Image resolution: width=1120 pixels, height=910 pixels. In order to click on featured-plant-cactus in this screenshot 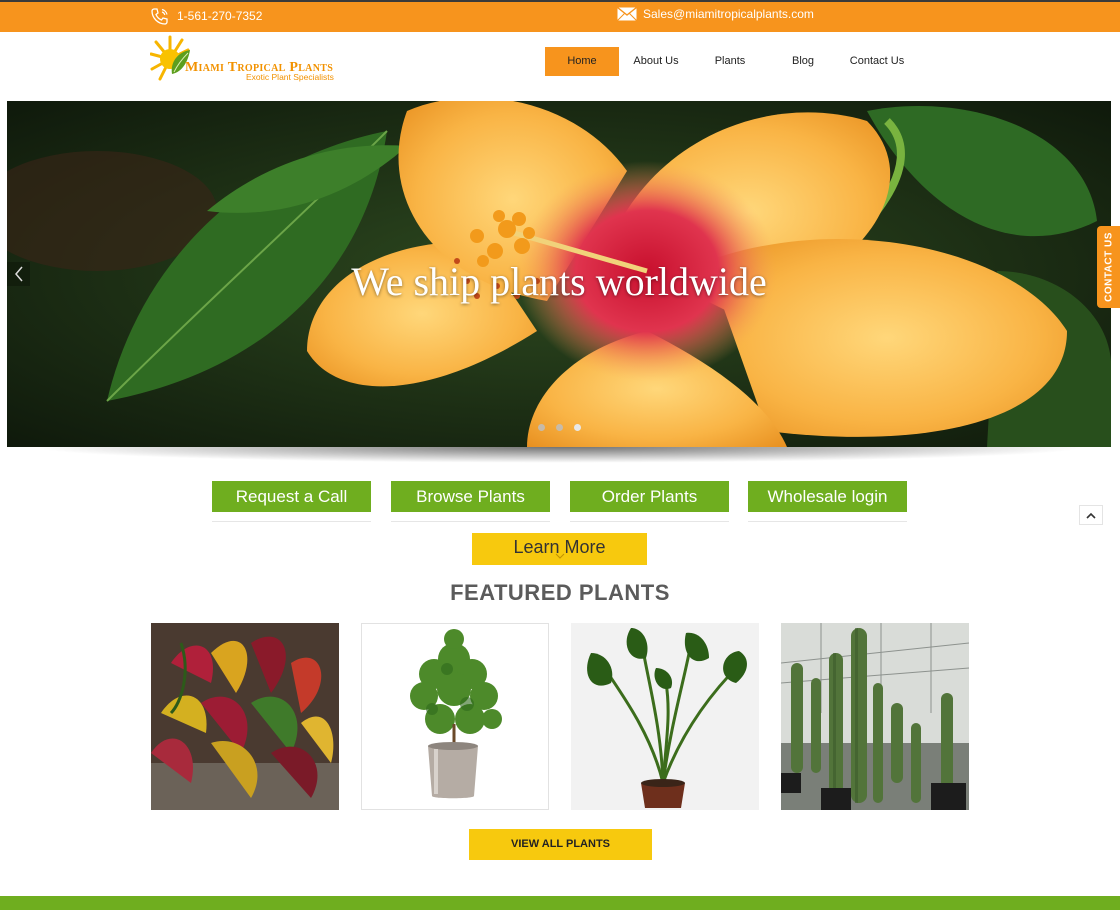, I will do `click(875, 716)`.